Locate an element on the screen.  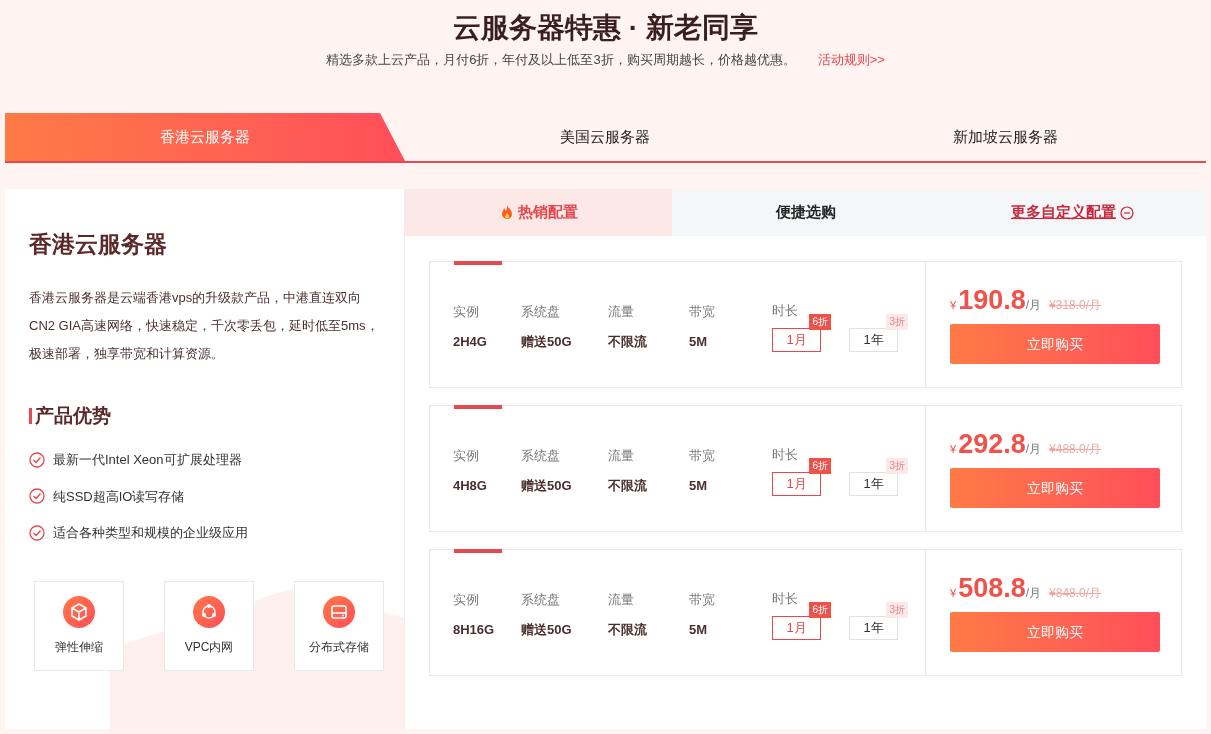
page-title: 云服务器特惠 · 新老同享 is located at coordinates (605, 28).